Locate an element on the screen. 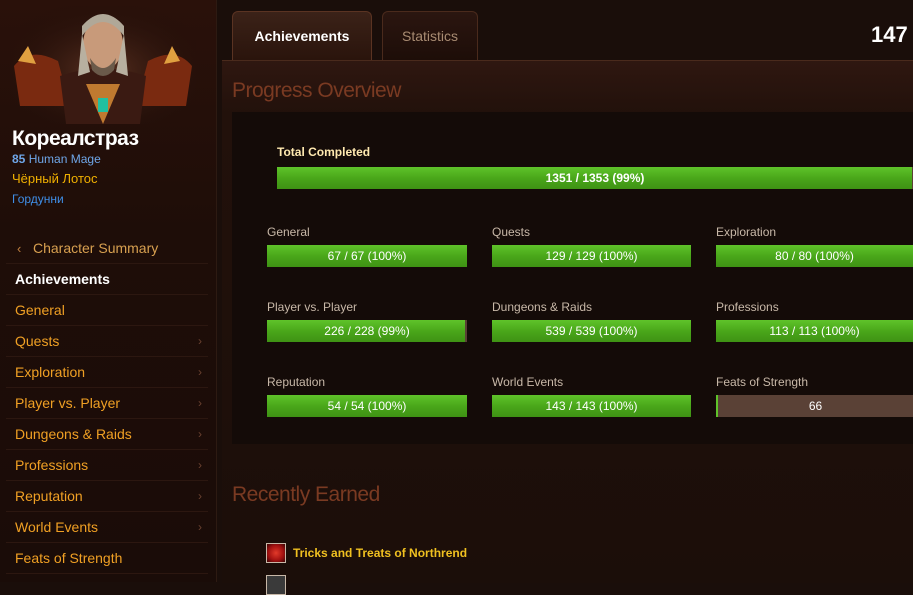 The image size is (913, 595). category-bar-quests: 129 / 129 (100%) is located at coordinates (591, 256).